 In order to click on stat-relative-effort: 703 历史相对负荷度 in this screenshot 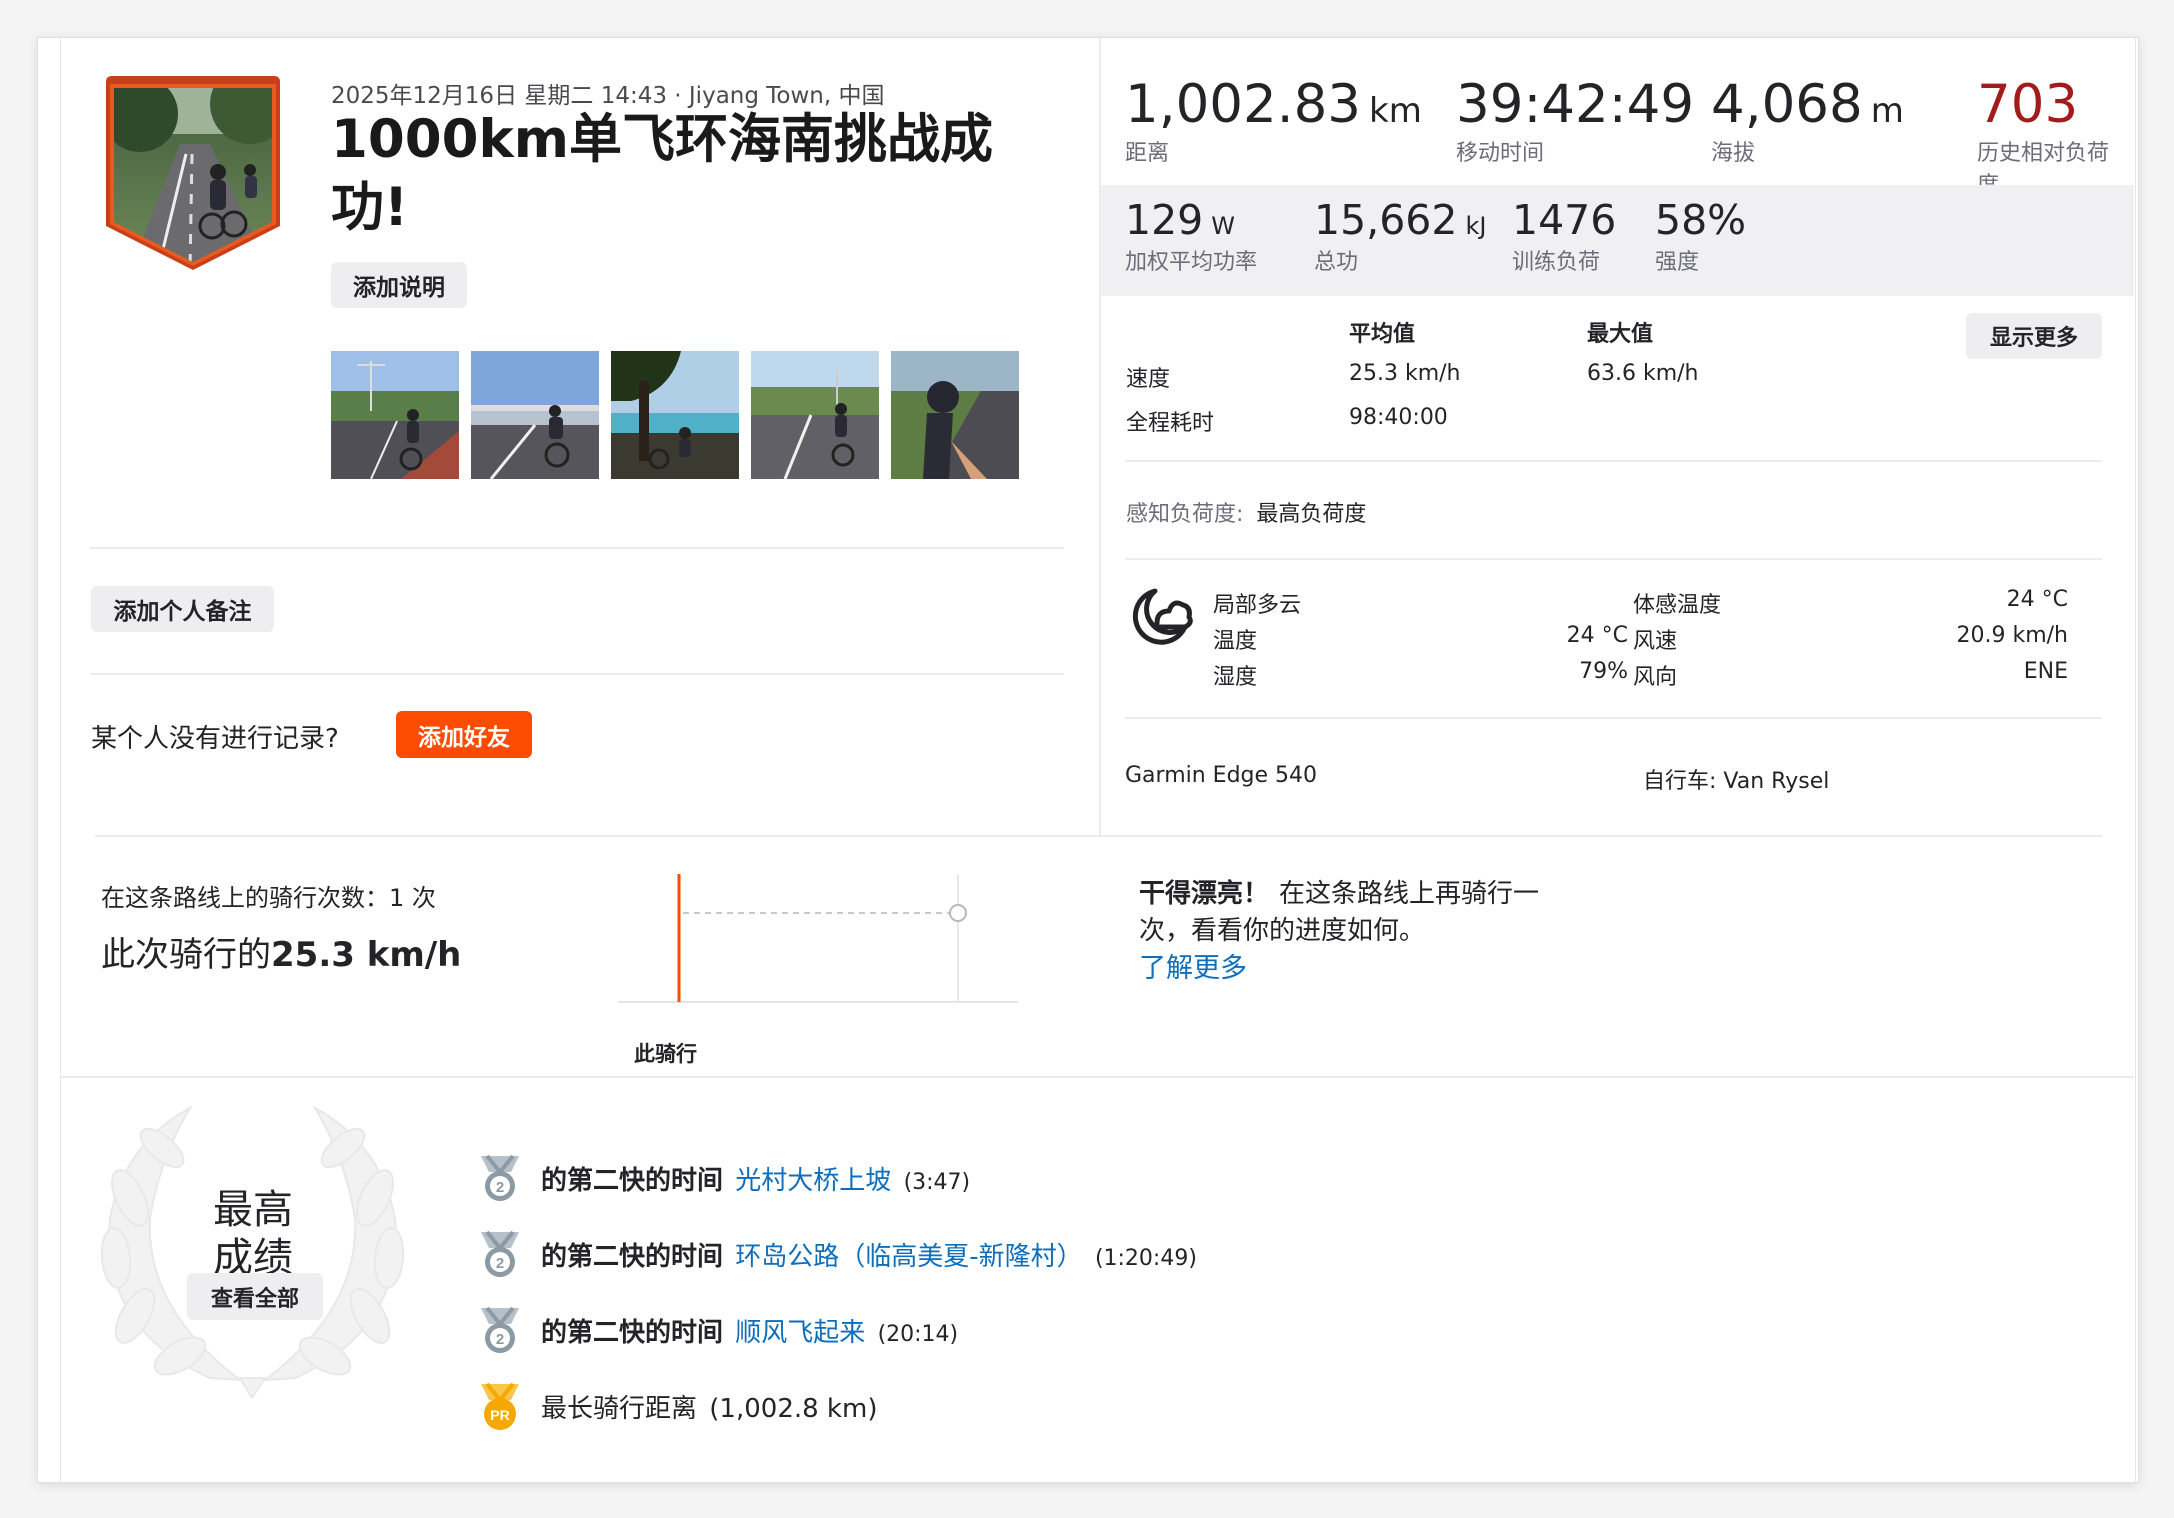, I will do `click(2051, 136)`.